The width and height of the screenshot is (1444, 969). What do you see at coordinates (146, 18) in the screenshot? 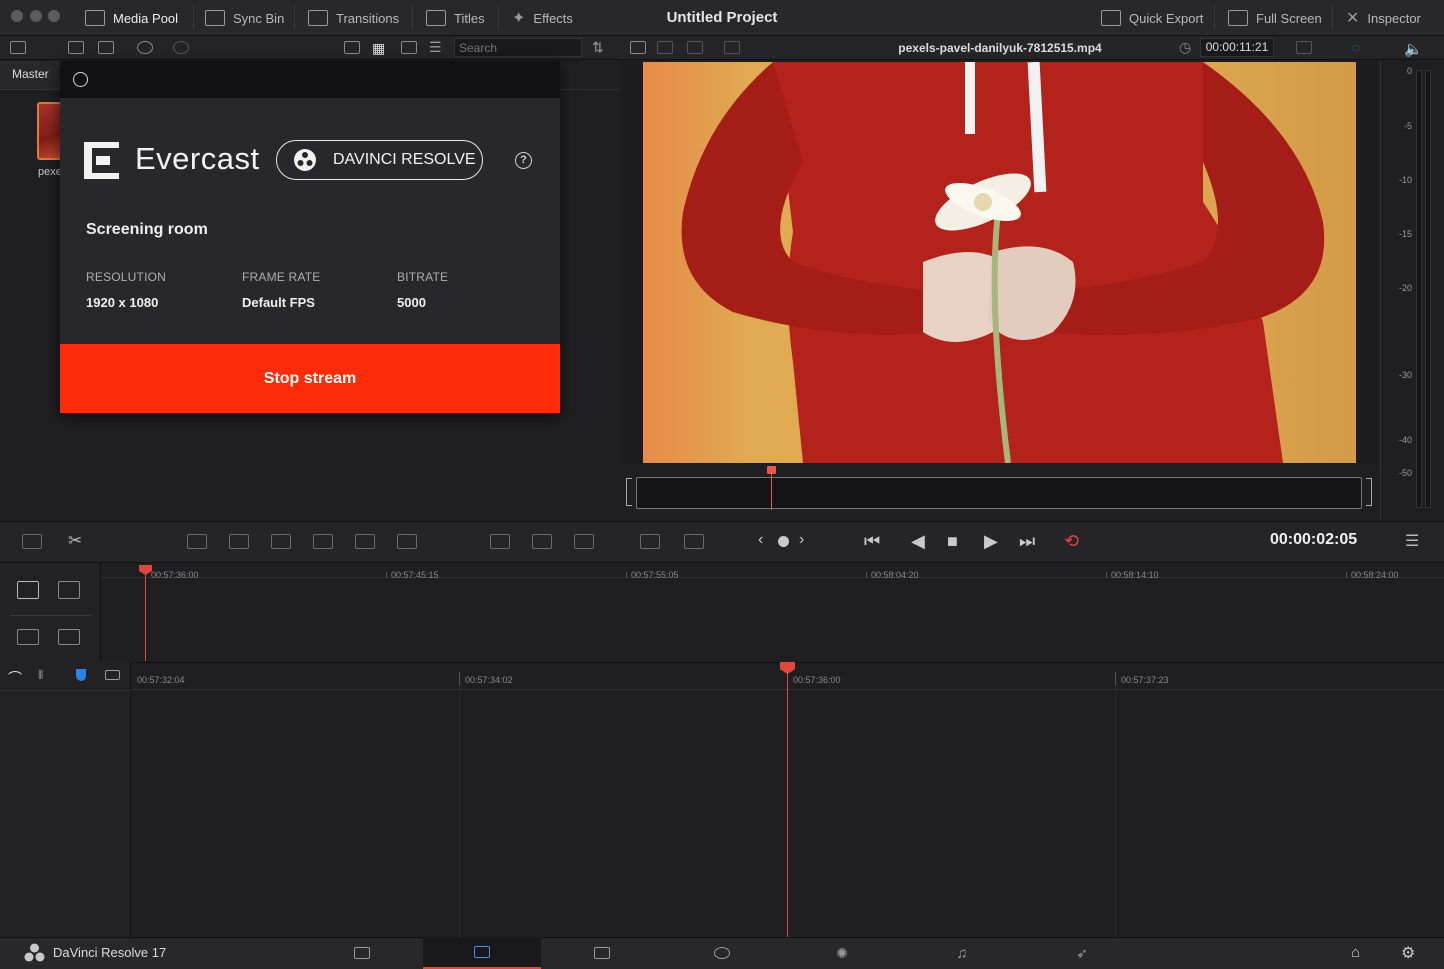
I see `media-pool-label: Media Pool` at bounding box center [146, 18].